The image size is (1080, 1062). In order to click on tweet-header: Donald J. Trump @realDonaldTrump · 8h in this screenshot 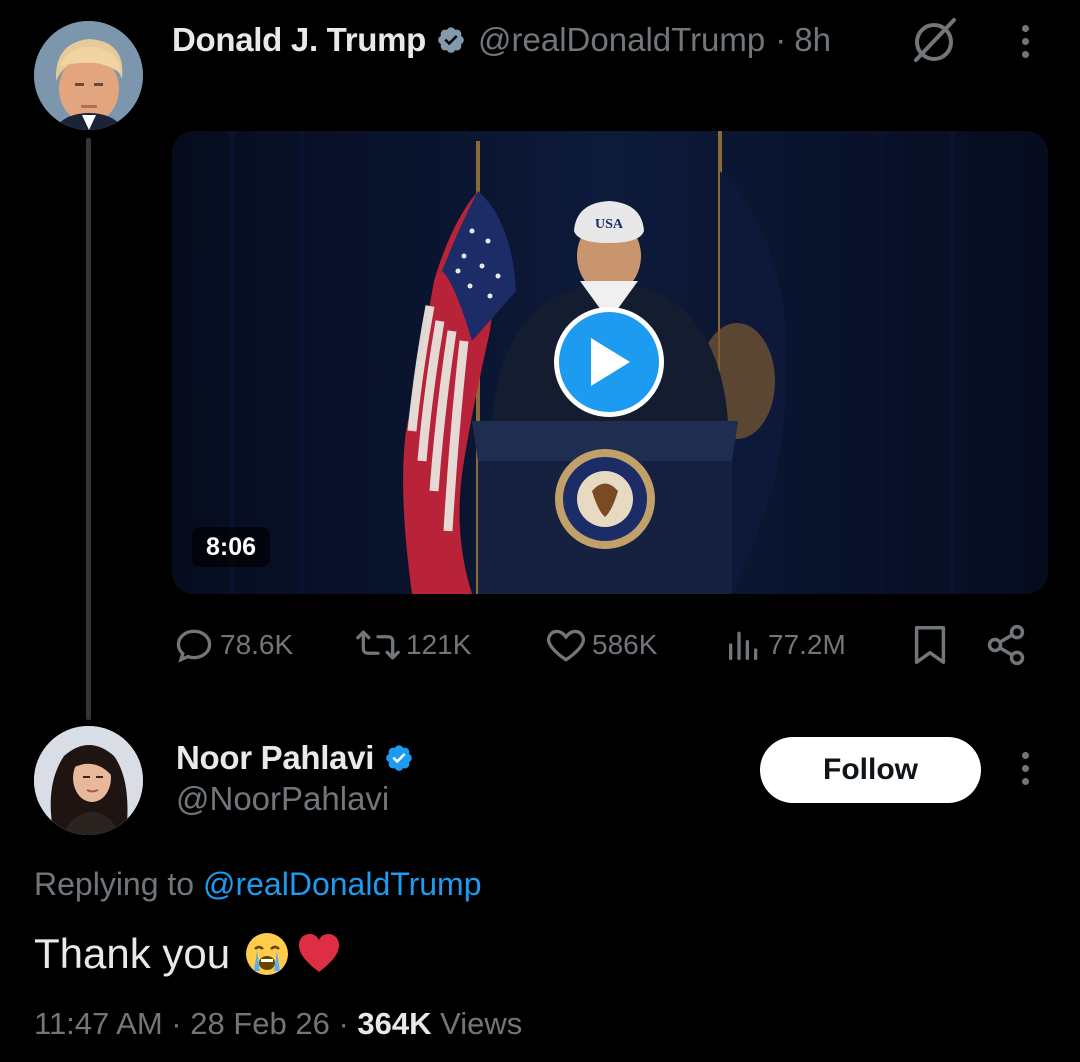, I will do `click(501, 40)`.